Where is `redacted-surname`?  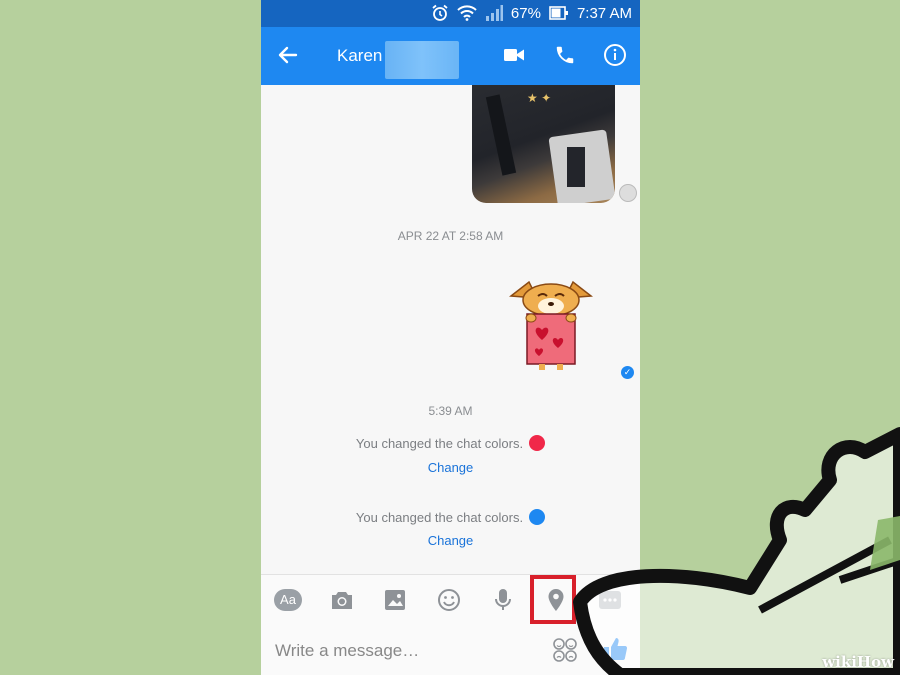
redacted-surname is located at coordinates (422, 60).